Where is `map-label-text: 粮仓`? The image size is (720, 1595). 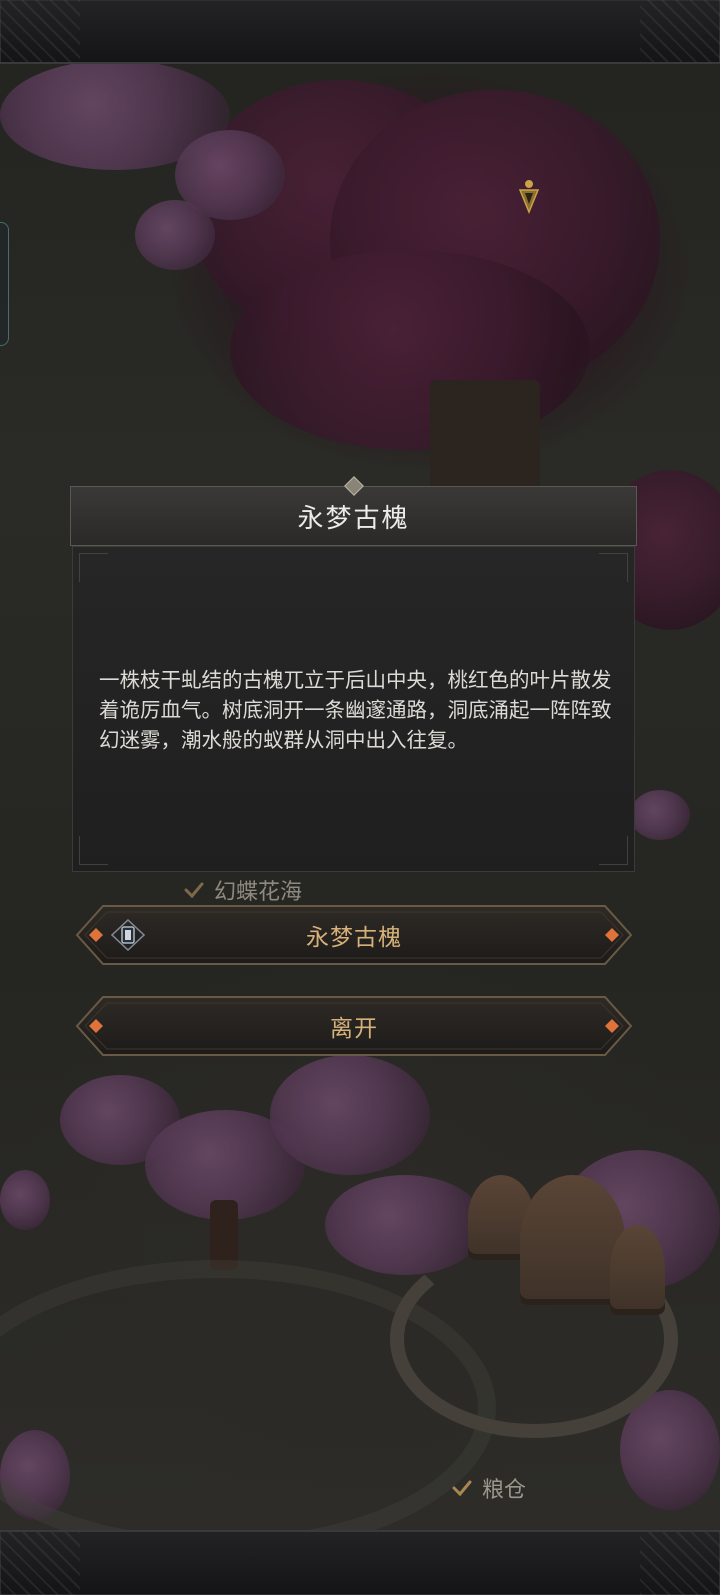
map-label-text: 粮仓 is located at coordinates (504, 1490).